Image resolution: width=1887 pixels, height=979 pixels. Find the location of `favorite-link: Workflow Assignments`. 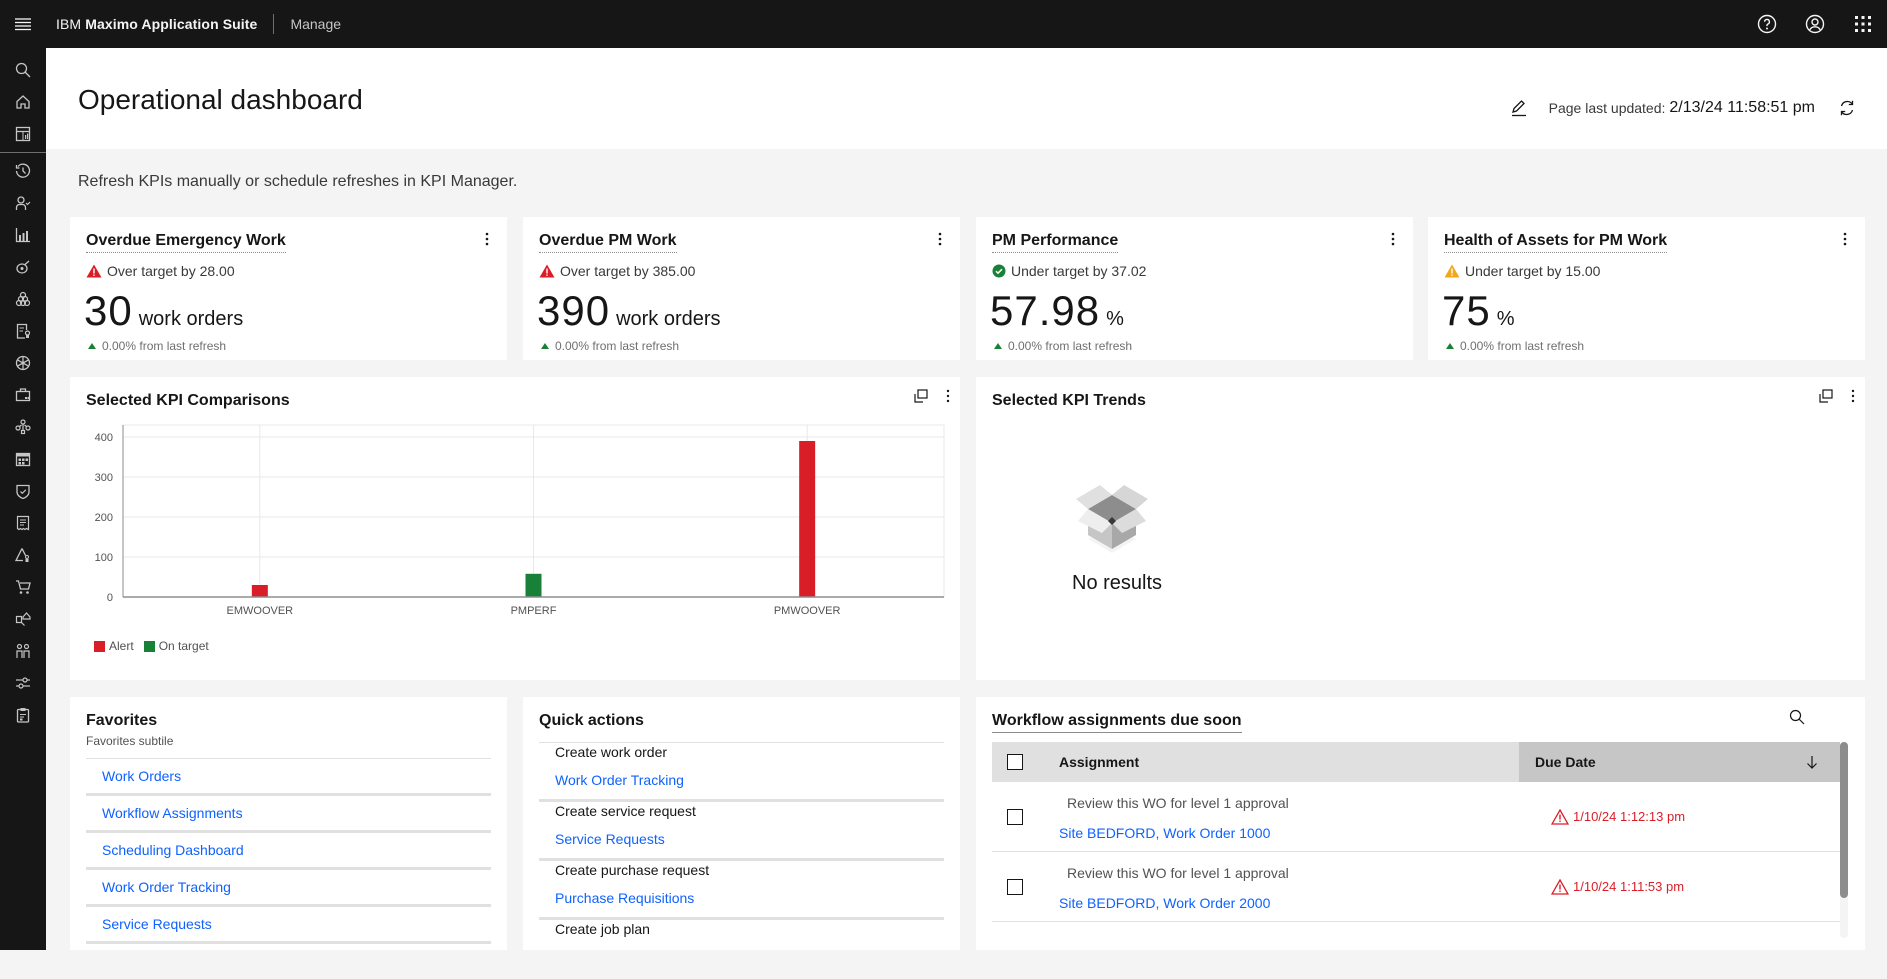

favorite-link: Workflow Assignments is located at coordinates (288, 814).